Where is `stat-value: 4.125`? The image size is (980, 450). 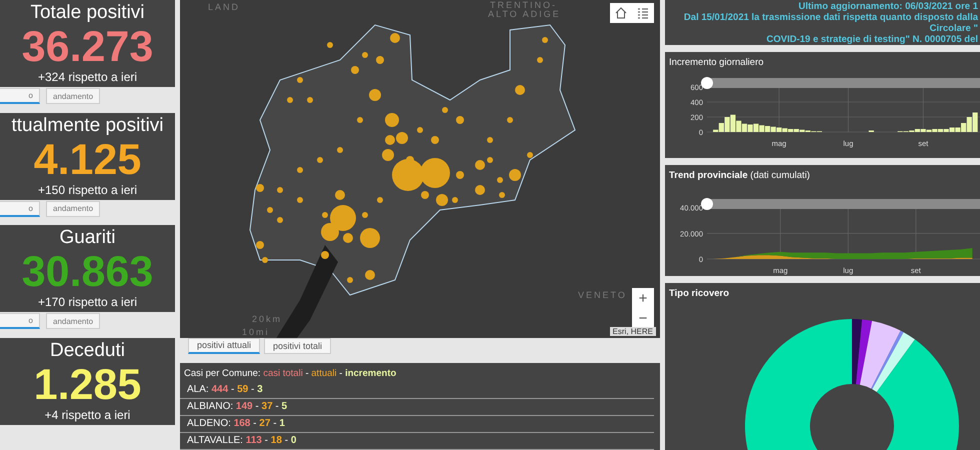 stat-value: 4.125 is located at coordinates (88, 159).